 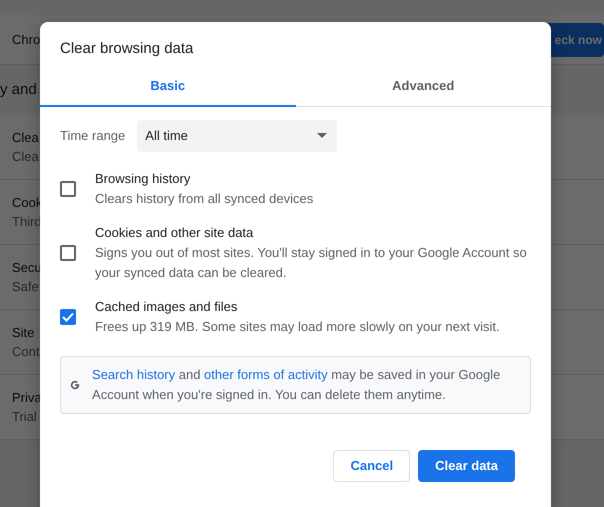 I want to click on cancel-button: Cancel, so click(x=371, y=466).